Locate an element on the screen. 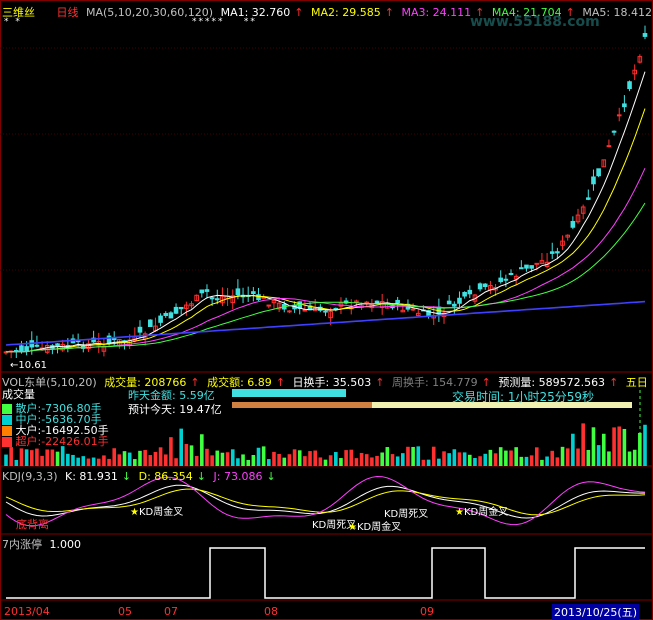 This screenshot has width=653, height=620. low-price-label: ←10.61 is located at coordinates (29, 365).